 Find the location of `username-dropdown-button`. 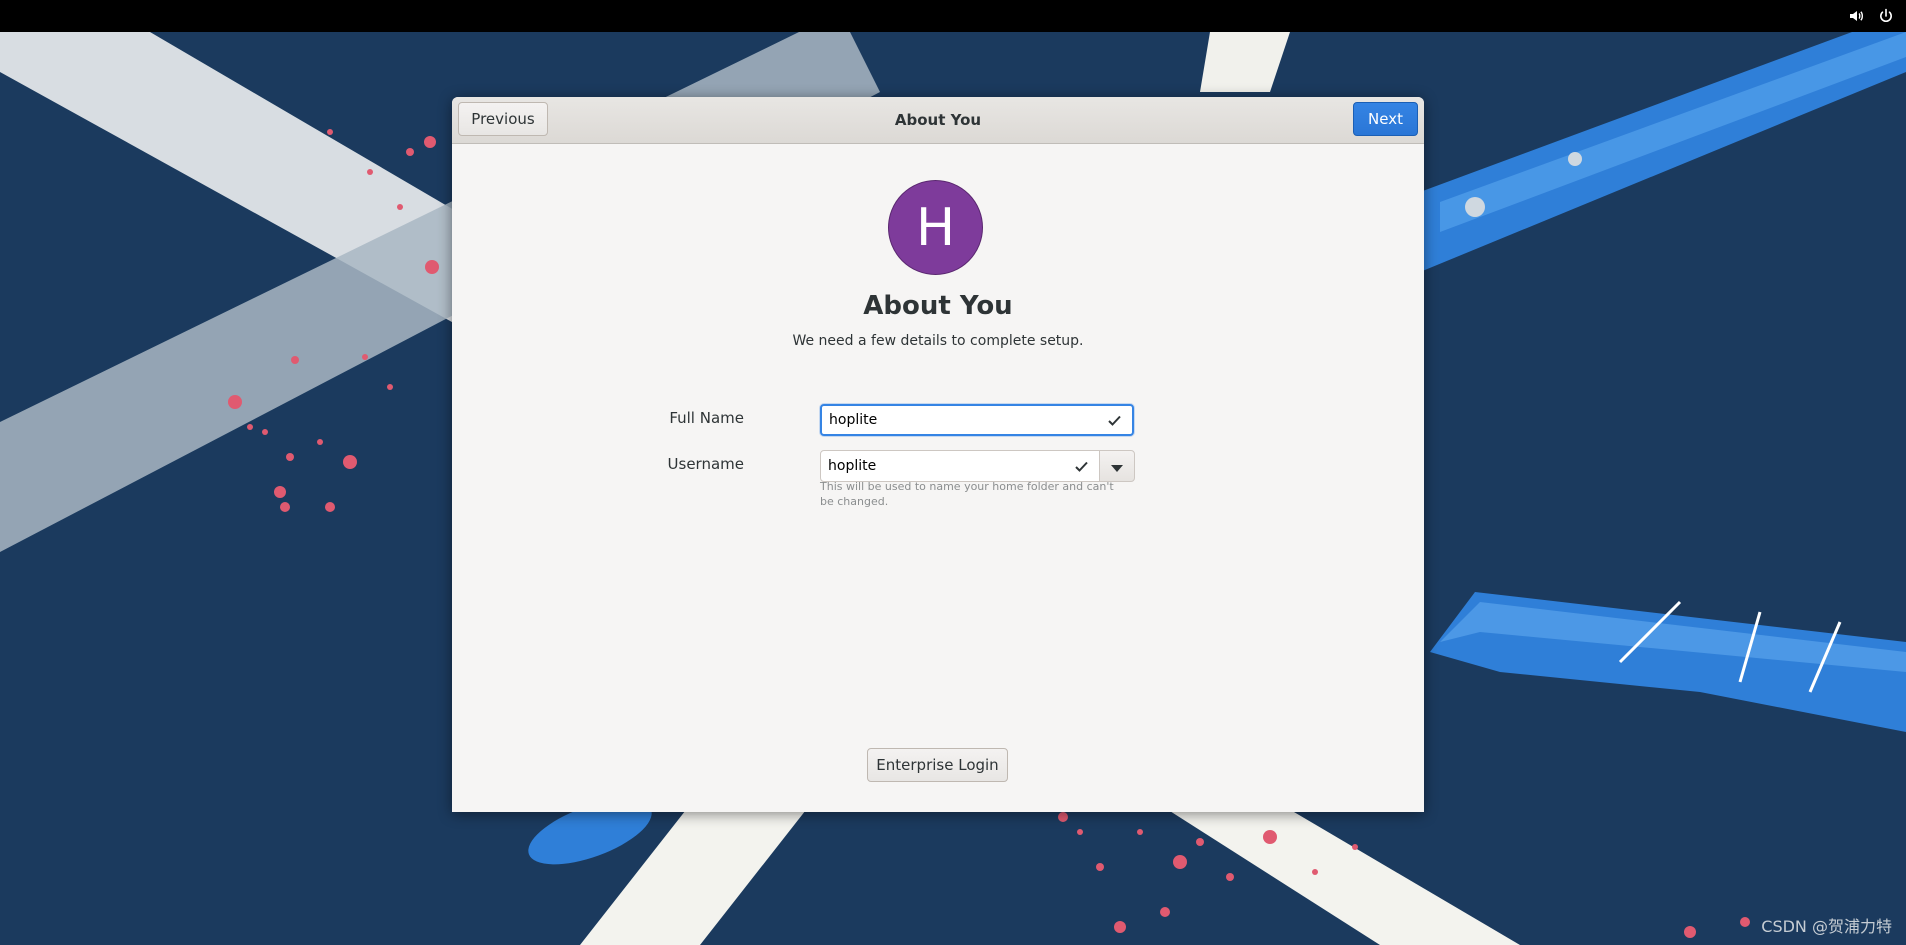

username-dropdown-button is located at coordinates (1117, 466).